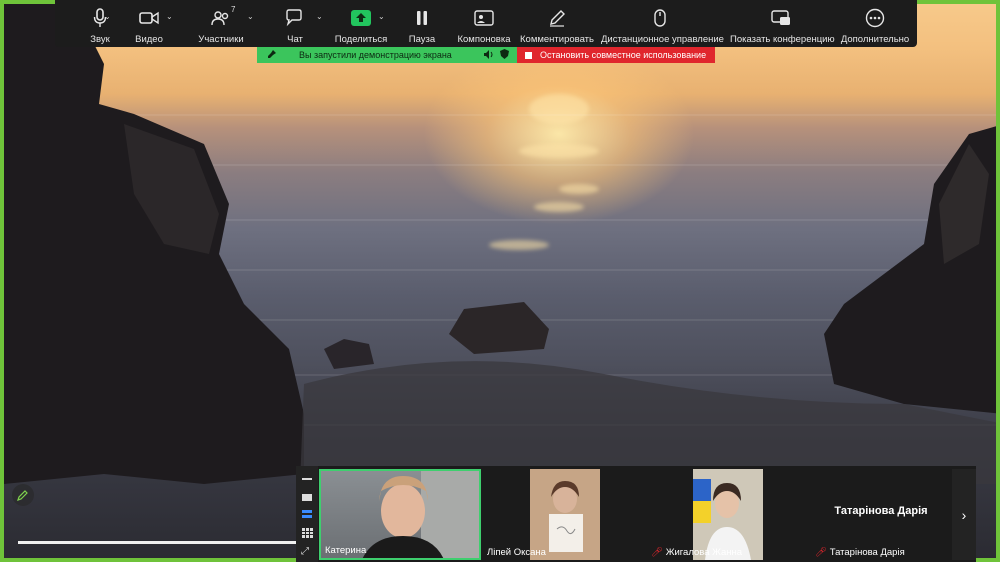  What do you see at coordinates (100, 39) in the screenshot?
I see `audio-label: Звук` at bounding box center [100, 39].